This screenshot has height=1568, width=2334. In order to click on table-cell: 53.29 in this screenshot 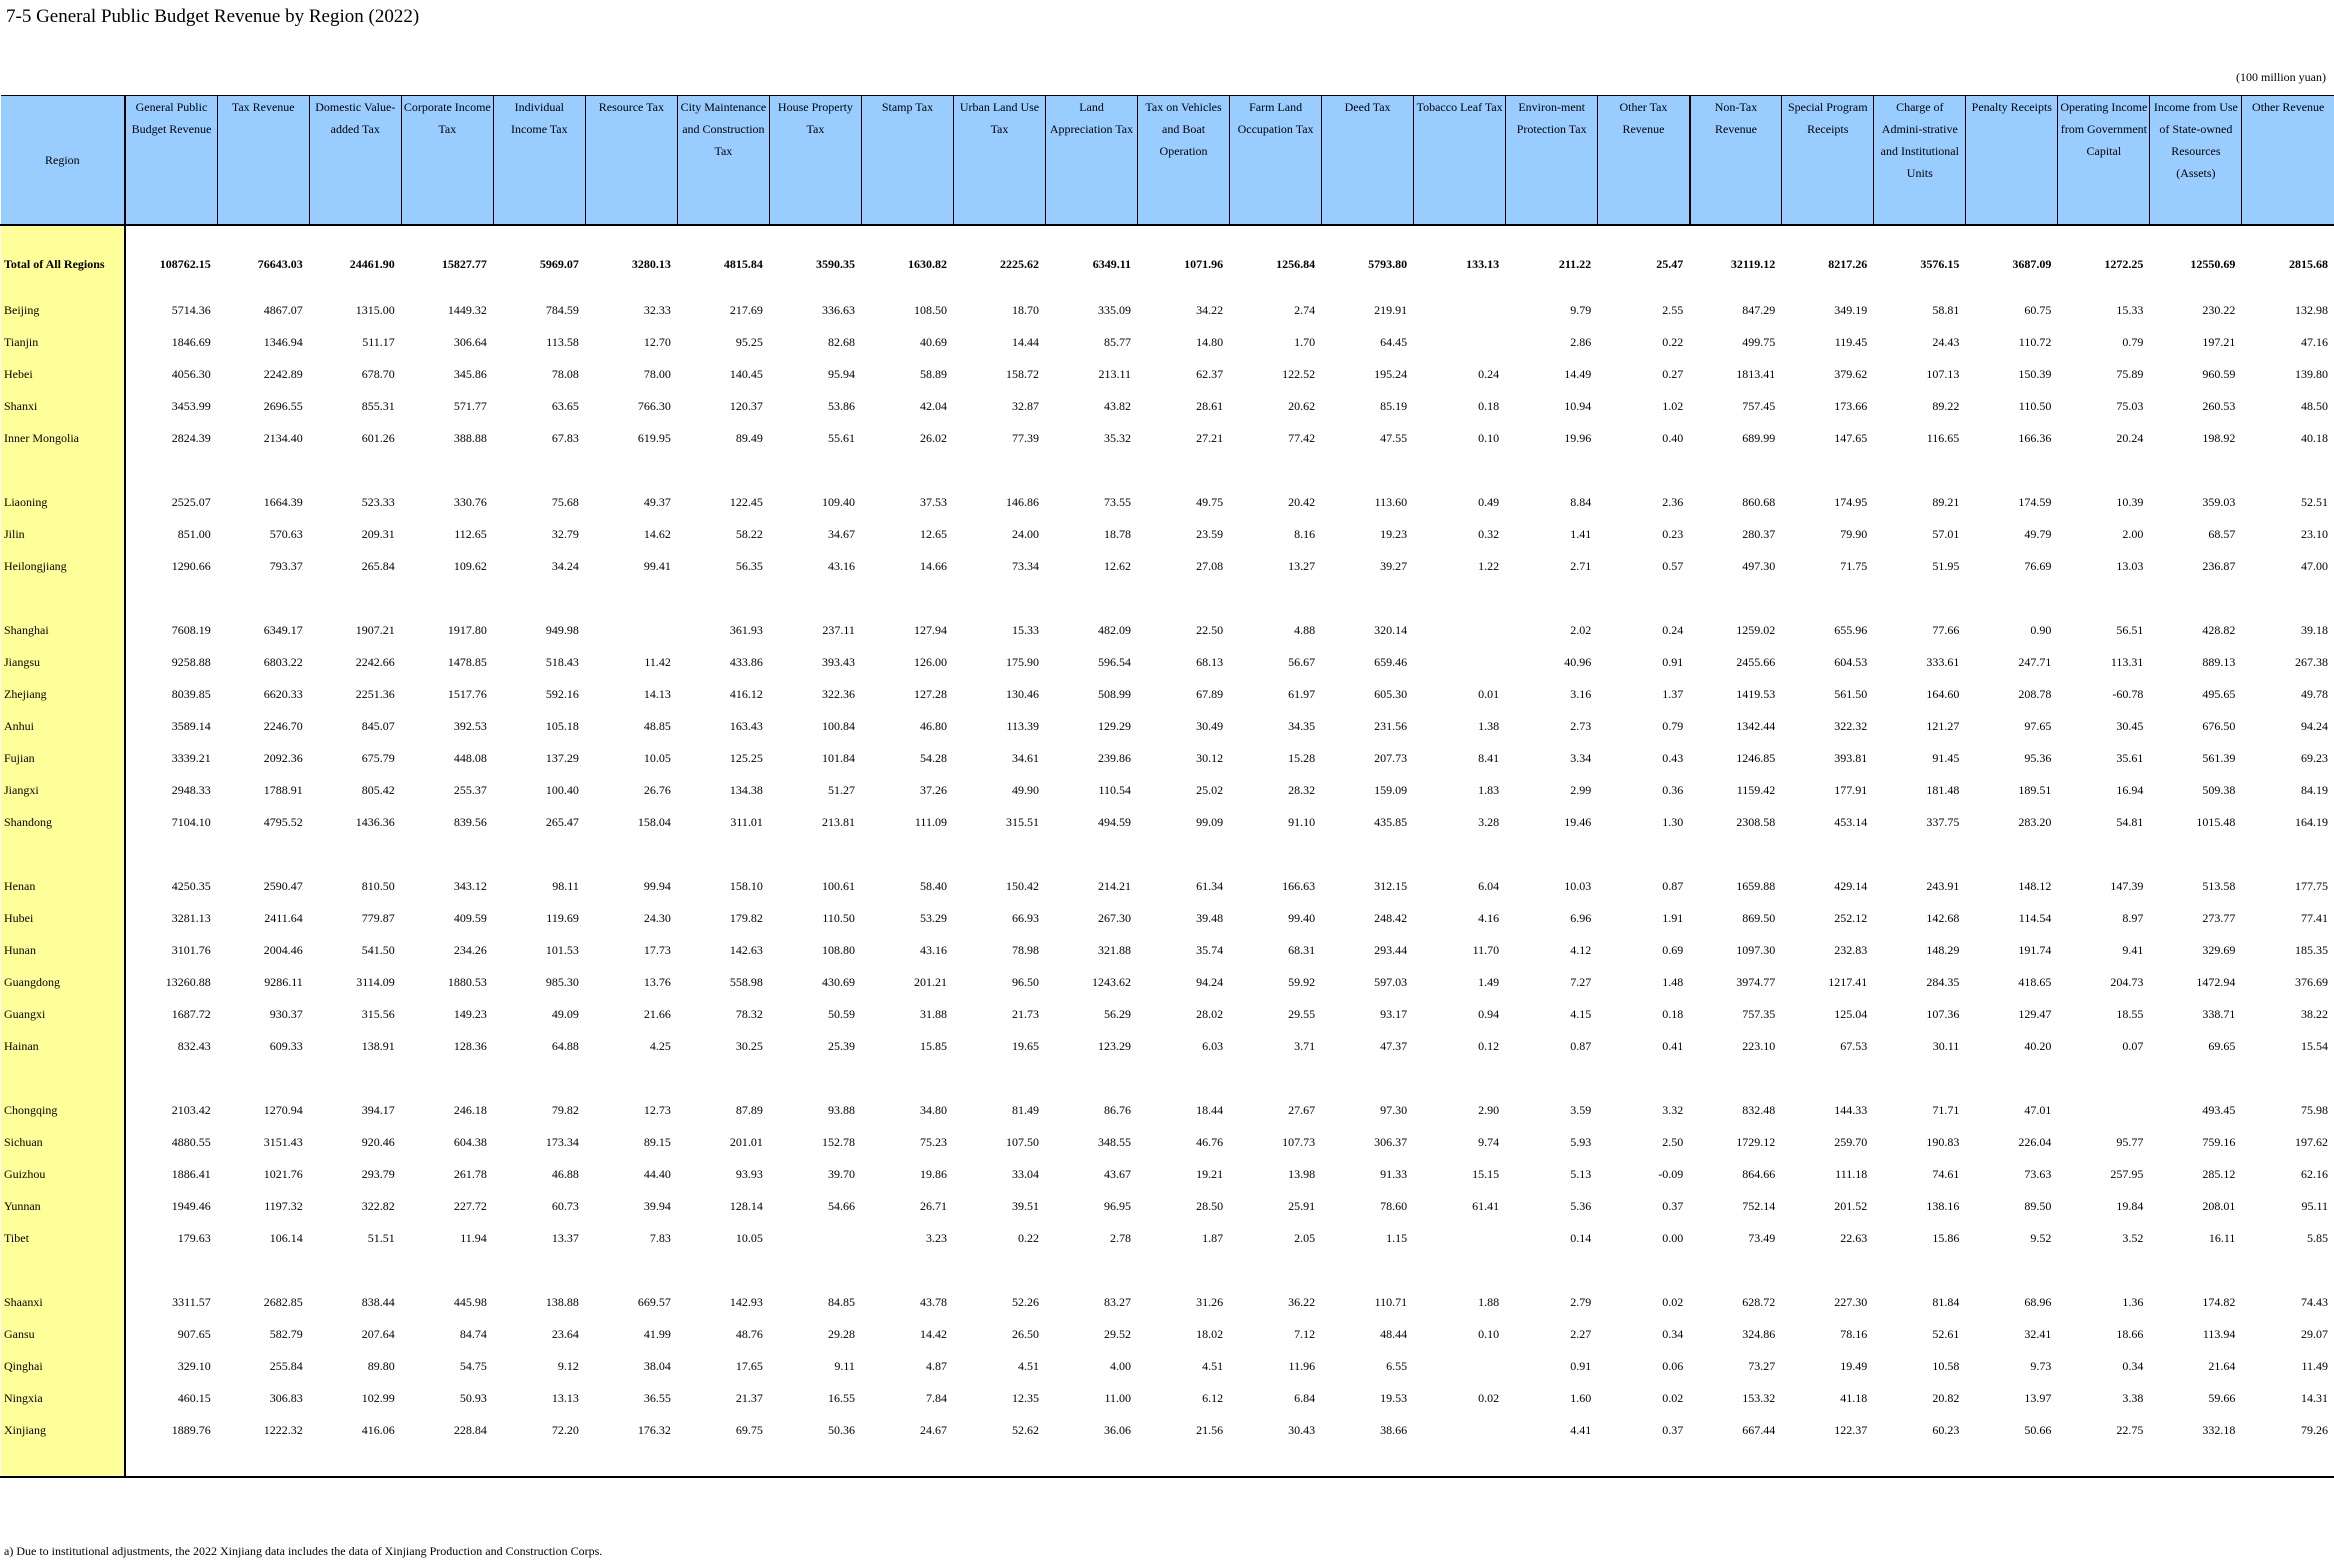, I will do `click(933, 917)`.